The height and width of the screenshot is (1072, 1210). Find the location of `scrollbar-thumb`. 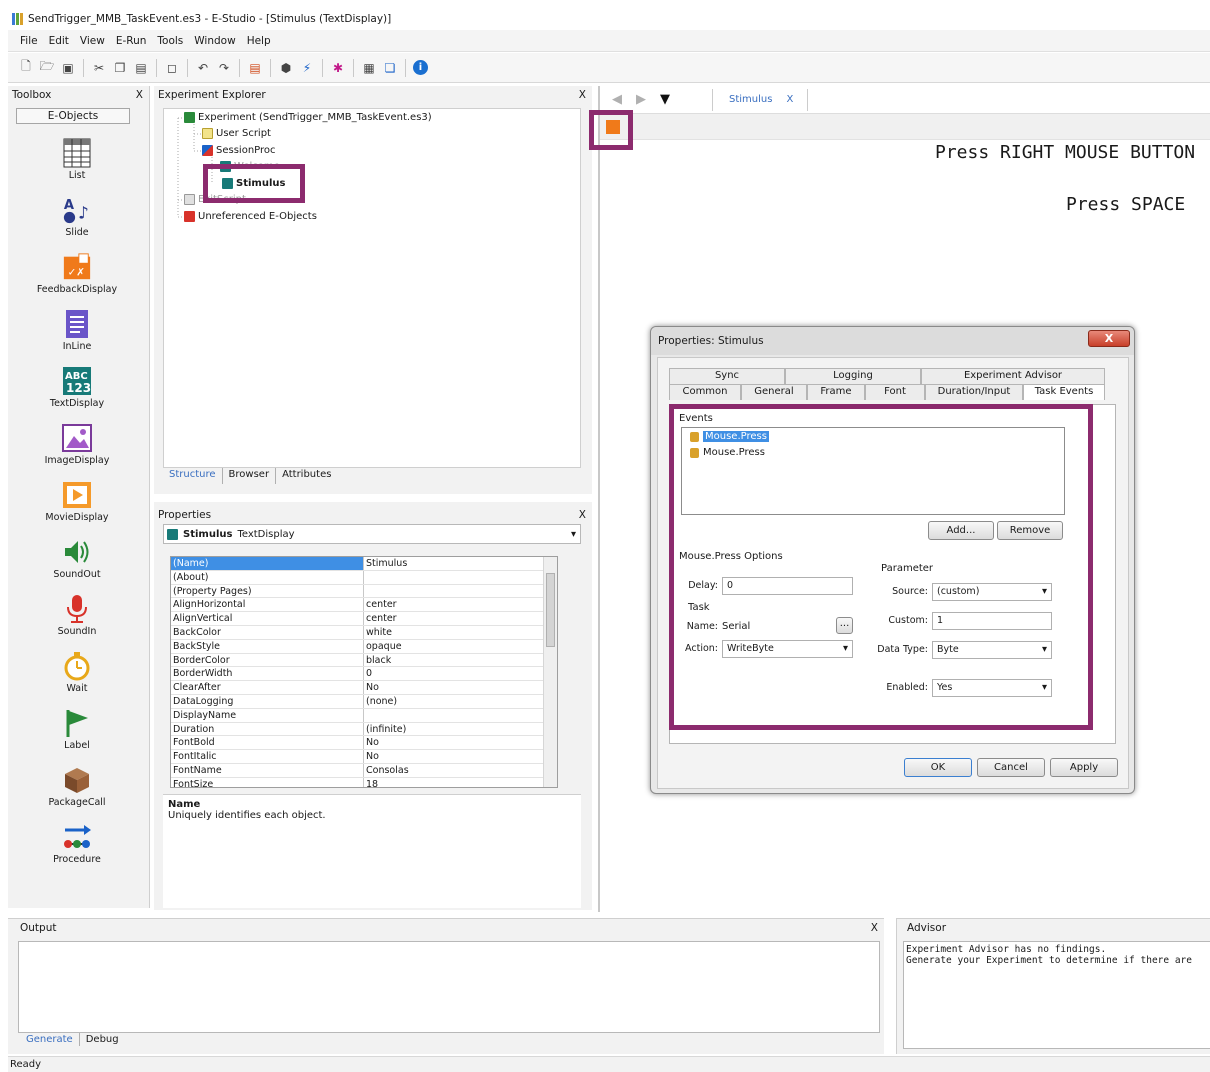

scrollbar-thumb is located at coordinates (550, 610).